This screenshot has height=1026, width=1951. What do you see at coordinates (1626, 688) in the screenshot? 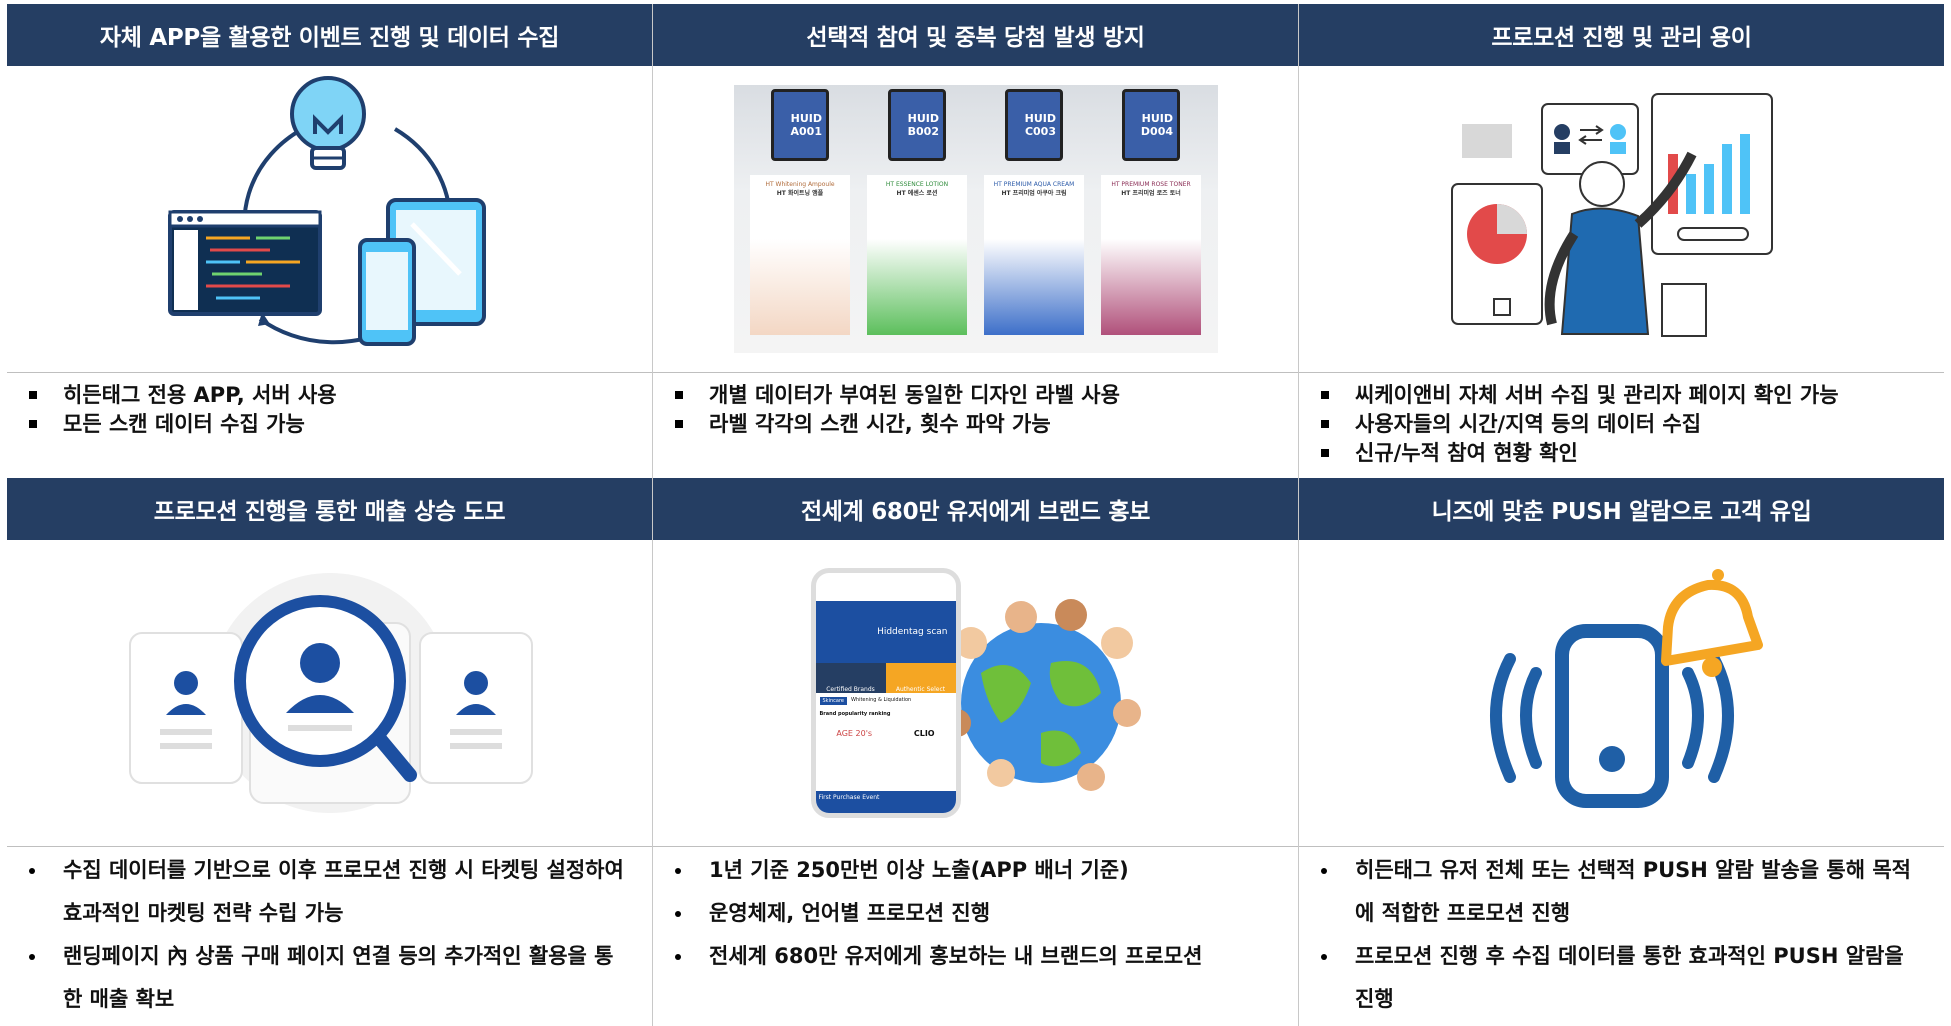
I see `phone-bell-icon` at bounding box center [1626, 688].